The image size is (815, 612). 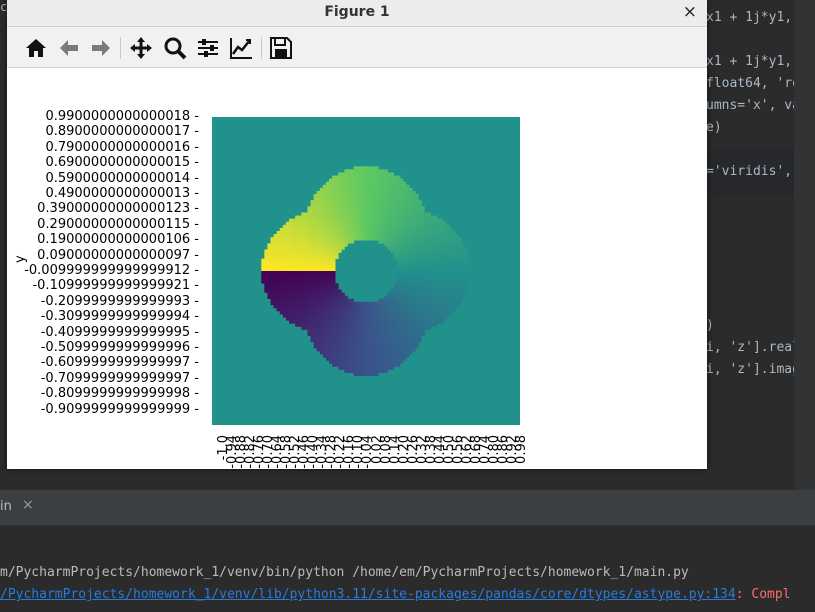 What do you see at coordinates (281, 48) in the screenshot?
I see `save-button` at bounding box center [281, 48].